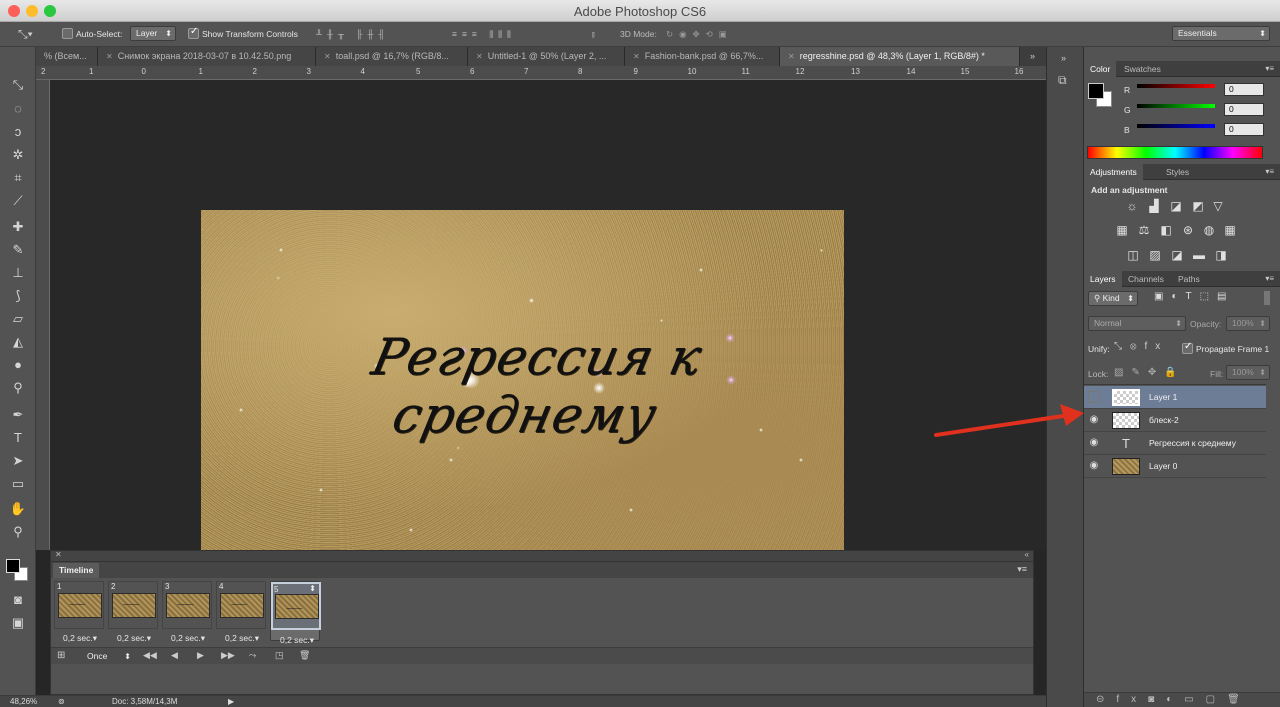 The image size is (1280, 707). What do you see at coordinates (1133, 255) in the screenshot?
I see `invert-icon: ◫` at bounding box center [1133, 255].